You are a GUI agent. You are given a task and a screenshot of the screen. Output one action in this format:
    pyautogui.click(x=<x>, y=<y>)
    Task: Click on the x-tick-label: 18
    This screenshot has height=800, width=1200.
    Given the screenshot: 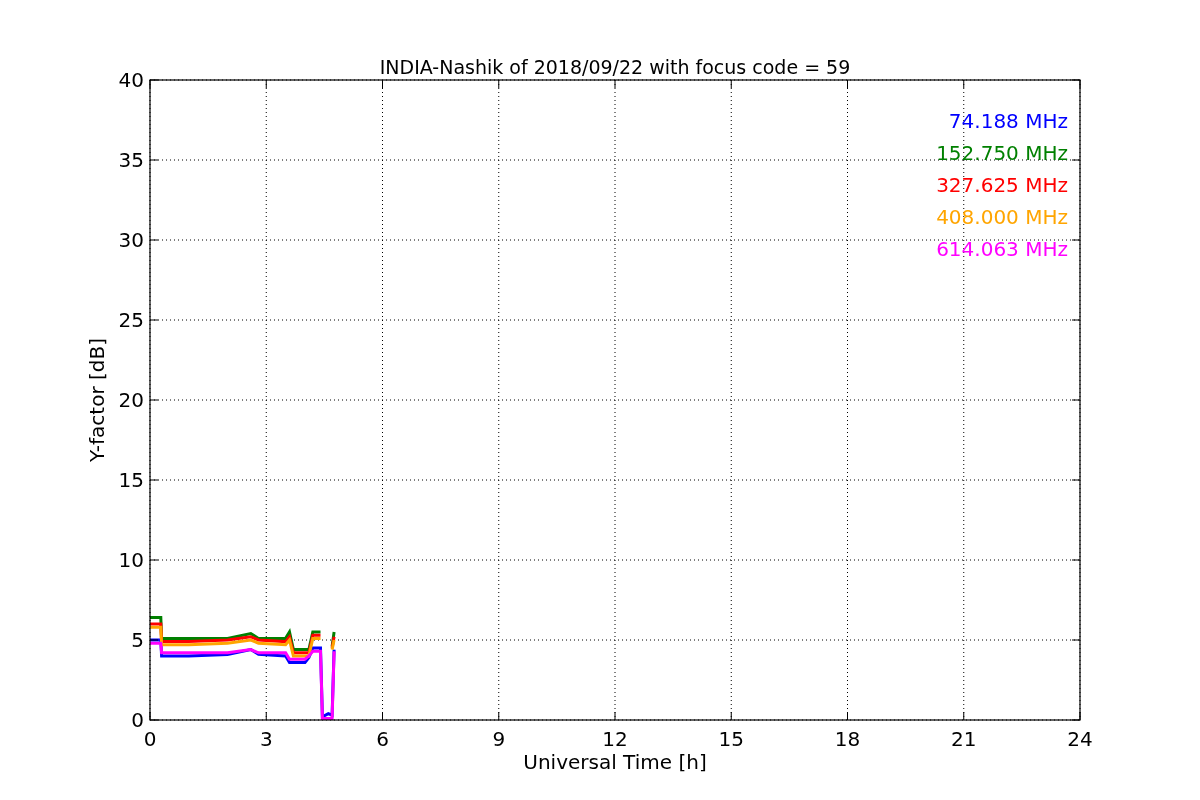 What is the action you would take?
    pyautogui.click(x=847, y=739)
    